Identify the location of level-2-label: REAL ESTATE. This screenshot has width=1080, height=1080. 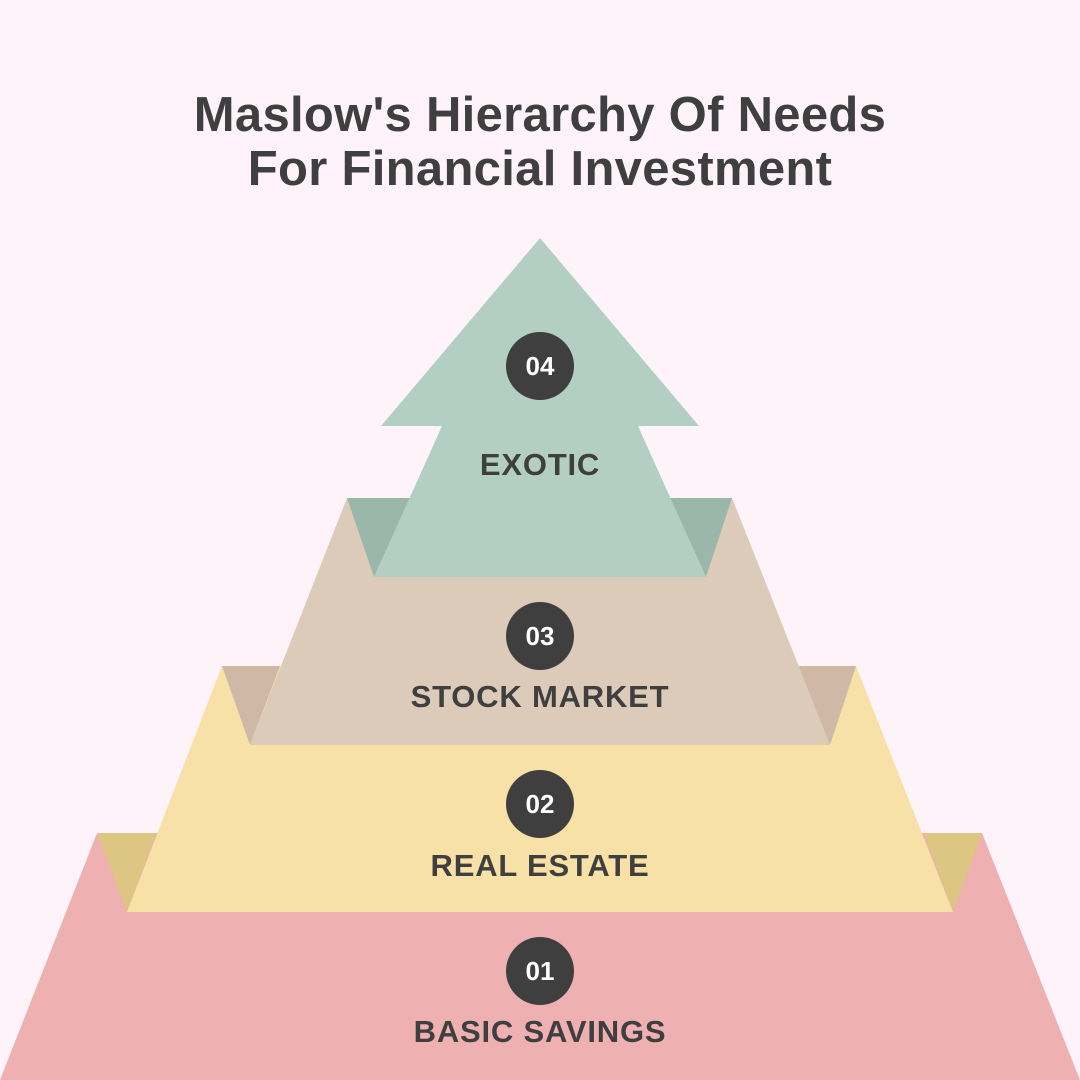
(540, 865).